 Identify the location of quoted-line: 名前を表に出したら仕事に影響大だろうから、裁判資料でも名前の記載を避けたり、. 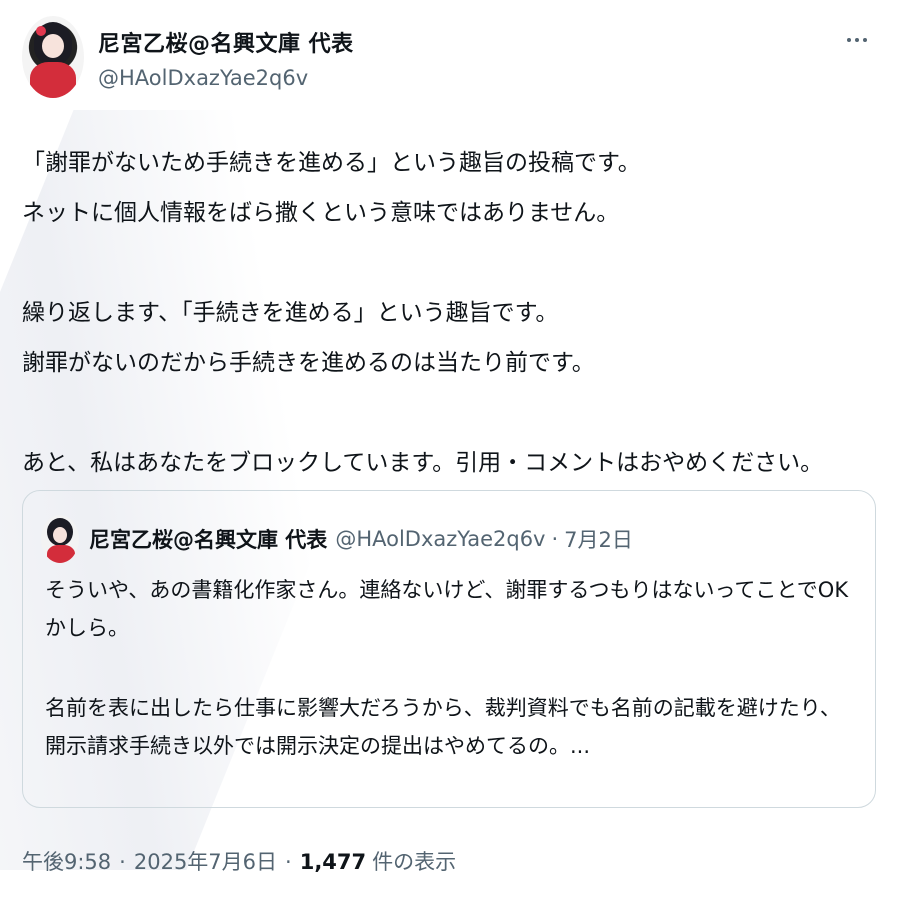
(443, 708).